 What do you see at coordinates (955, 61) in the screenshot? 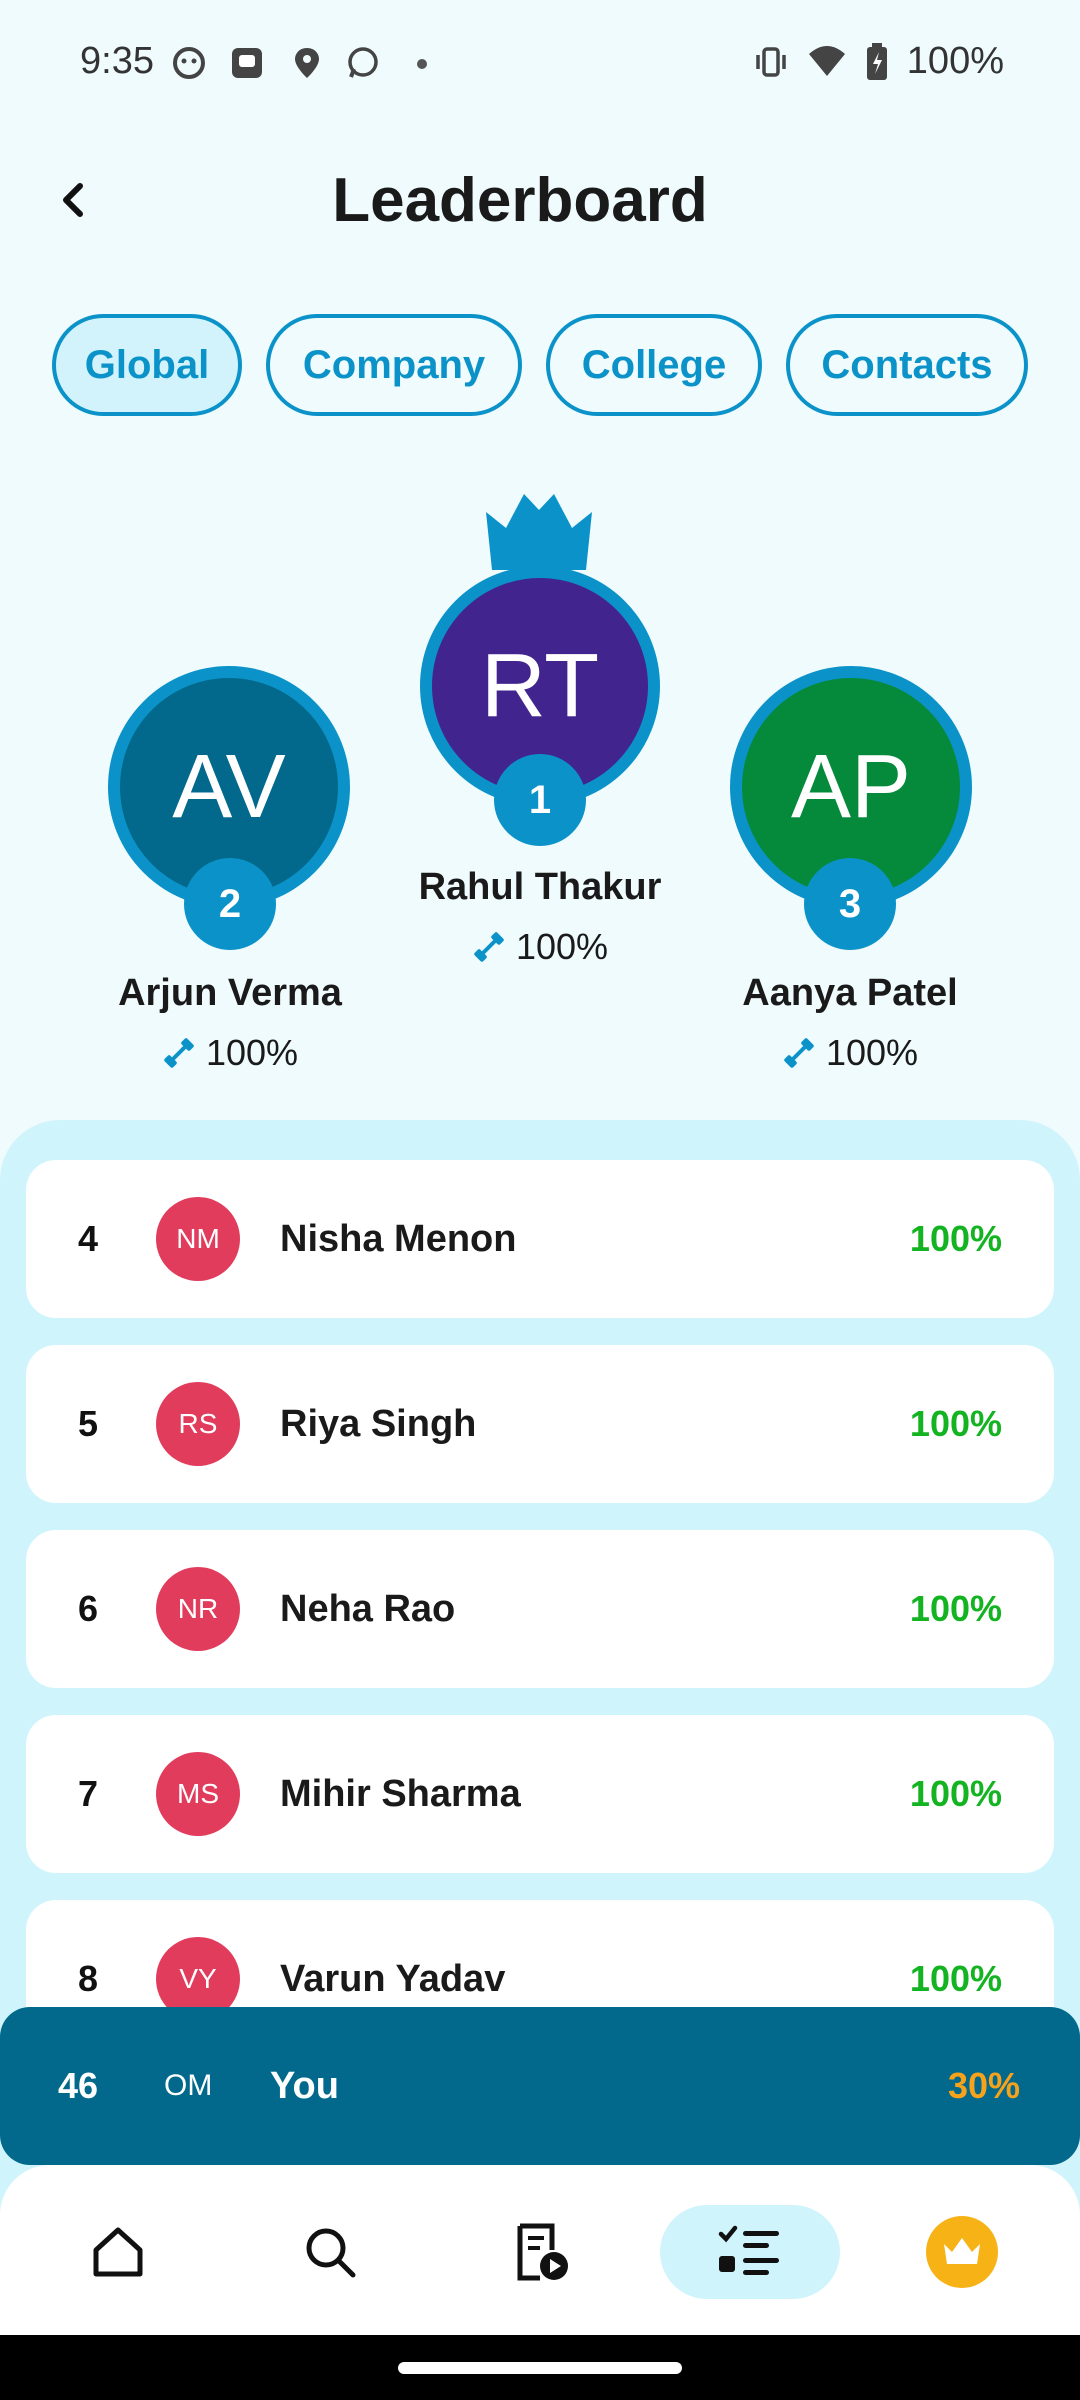
I see `battery-percent: 100%` at bounding box center [955, 61].